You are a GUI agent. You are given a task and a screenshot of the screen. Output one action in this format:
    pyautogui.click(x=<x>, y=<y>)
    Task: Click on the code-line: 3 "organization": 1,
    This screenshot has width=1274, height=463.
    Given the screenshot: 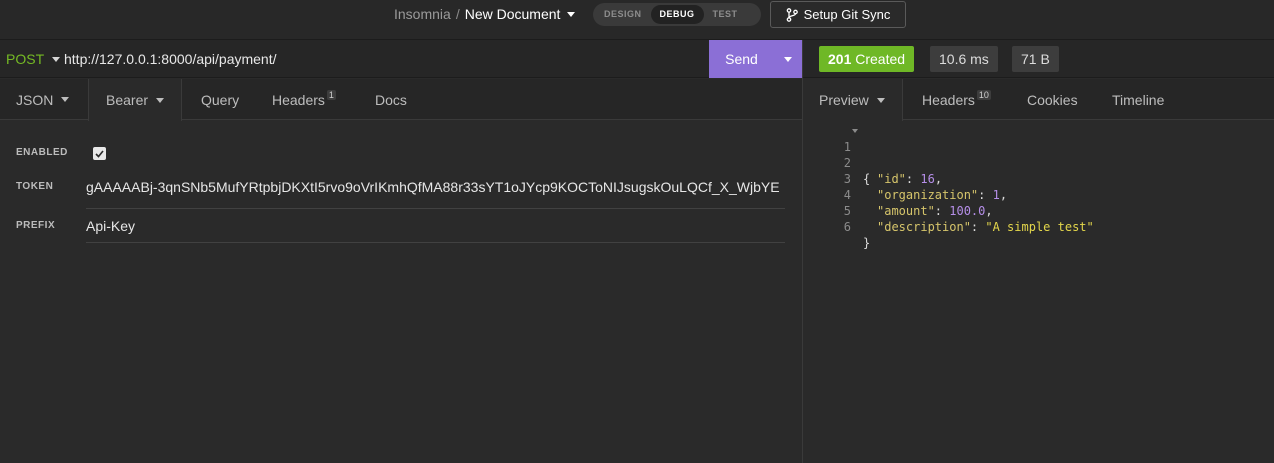 What is the action you would take?
    pyautogui.click(x=905, y=178)
    